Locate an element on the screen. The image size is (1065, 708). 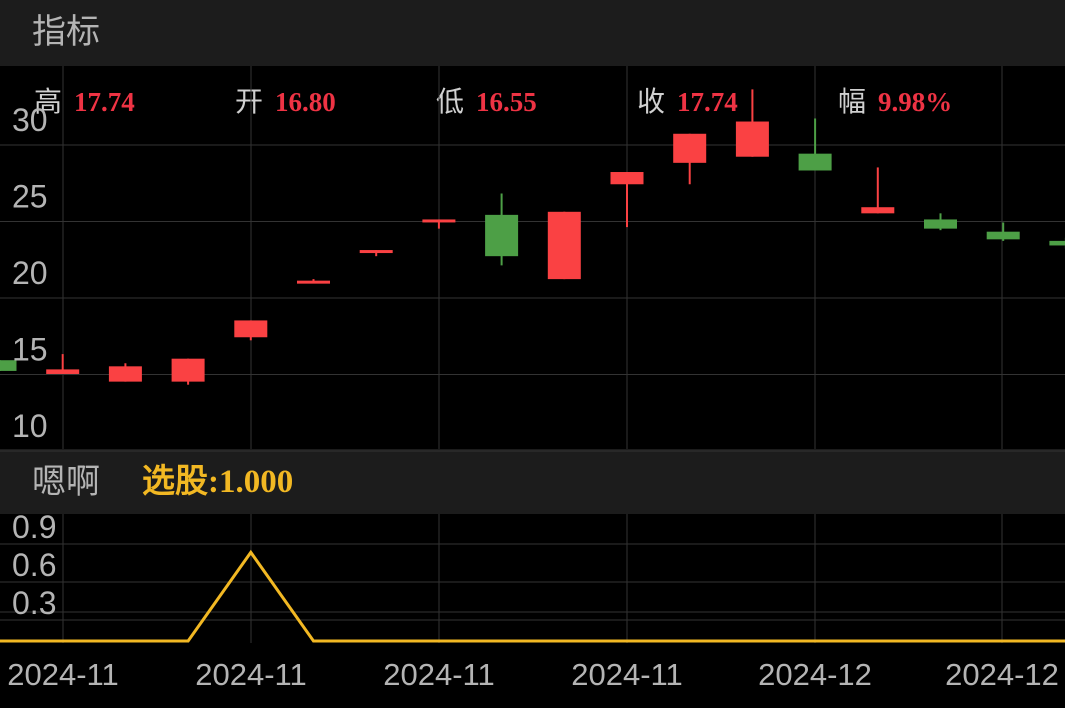
price-axis-label: 30 is located at coordinates (30, 120).